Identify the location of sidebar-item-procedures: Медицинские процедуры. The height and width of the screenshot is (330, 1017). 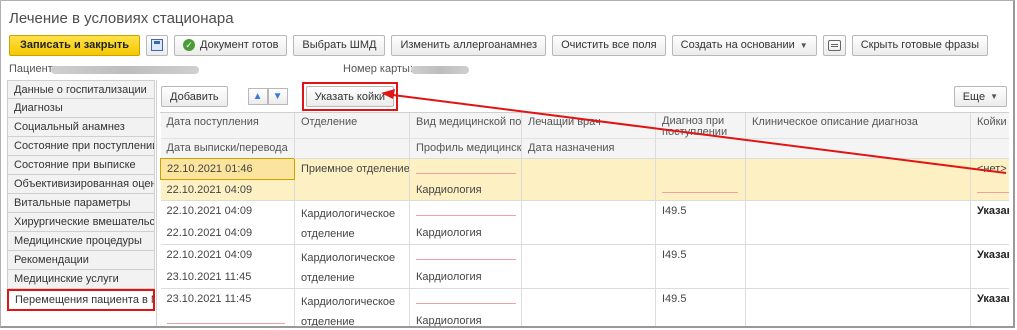
(81, 241).